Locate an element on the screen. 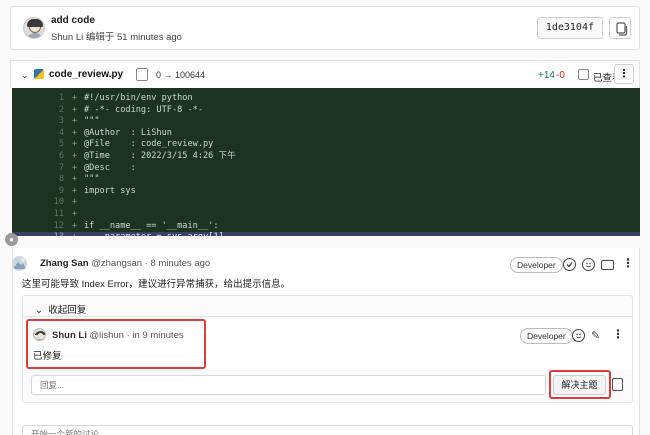  comment-header: Zhang San @zhangsan · 8 minutes ago is located at coordinates (125, 263).